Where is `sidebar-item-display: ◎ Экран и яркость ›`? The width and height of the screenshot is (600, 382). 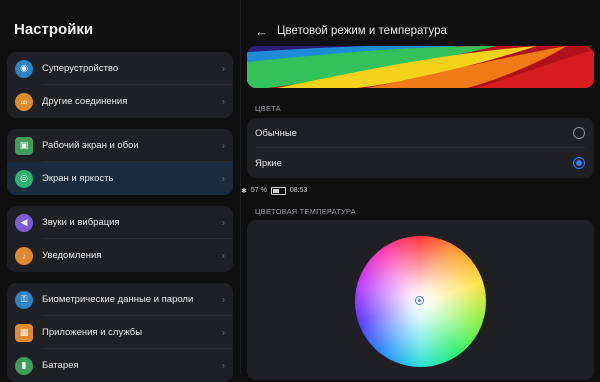
sidebar-item-display: ◎ Экран и яркость › is located at coordinates (120, 178).